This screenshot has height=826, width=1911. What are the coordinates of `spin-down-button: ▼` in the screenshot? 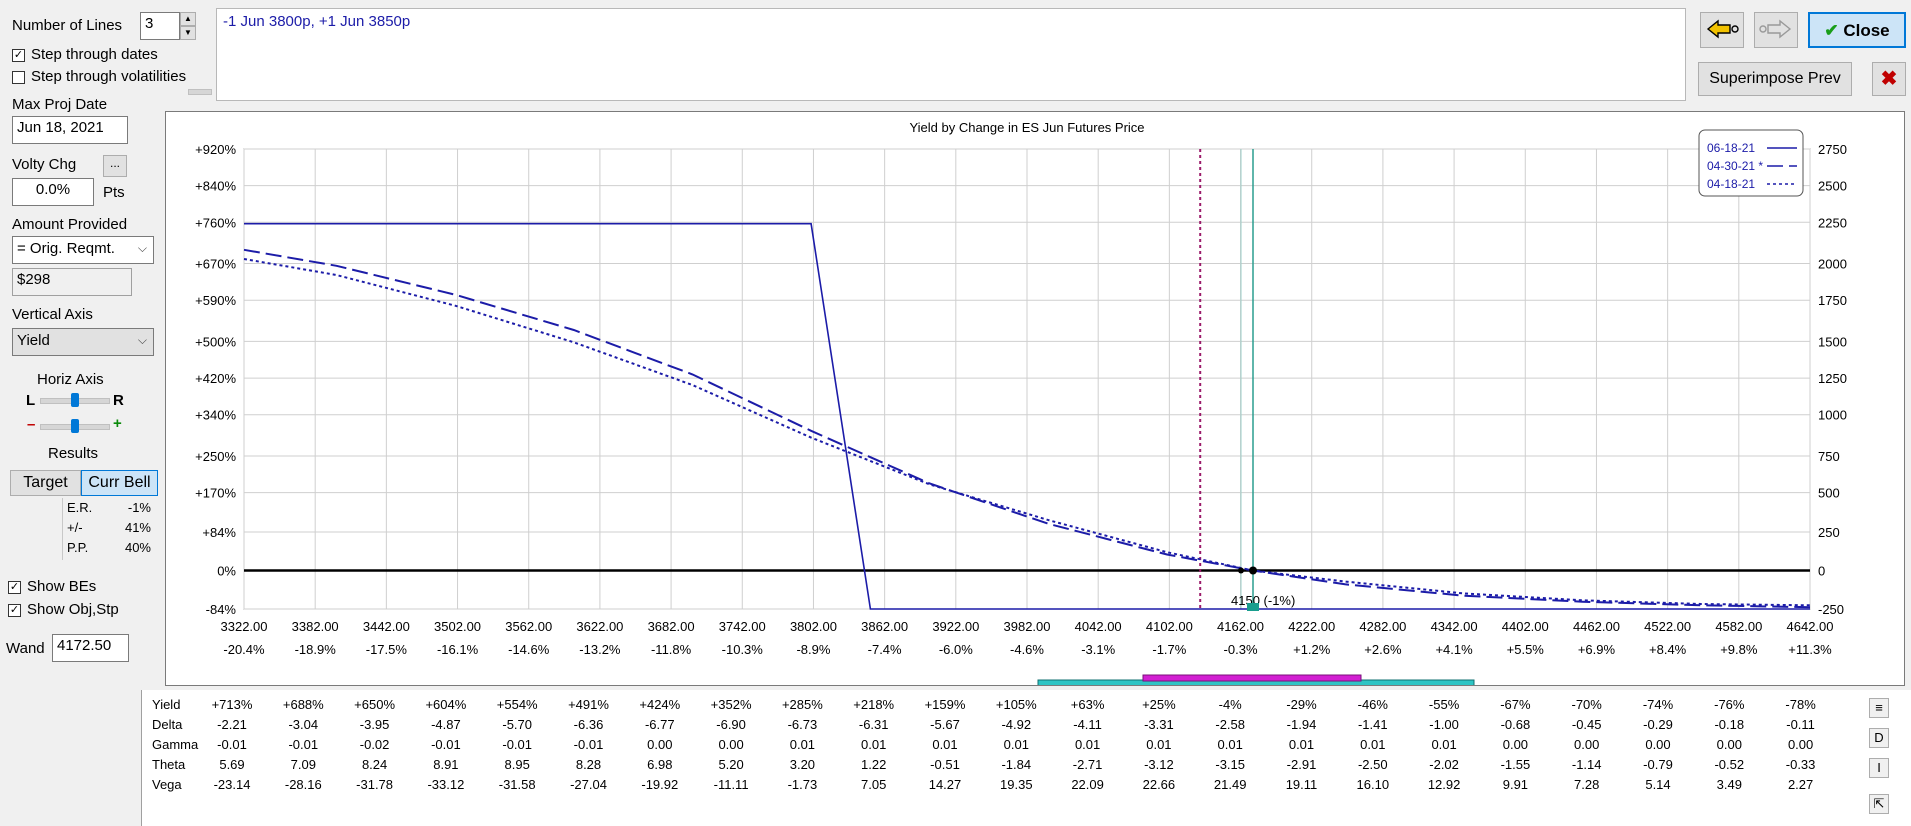 It's located at (188, 33).